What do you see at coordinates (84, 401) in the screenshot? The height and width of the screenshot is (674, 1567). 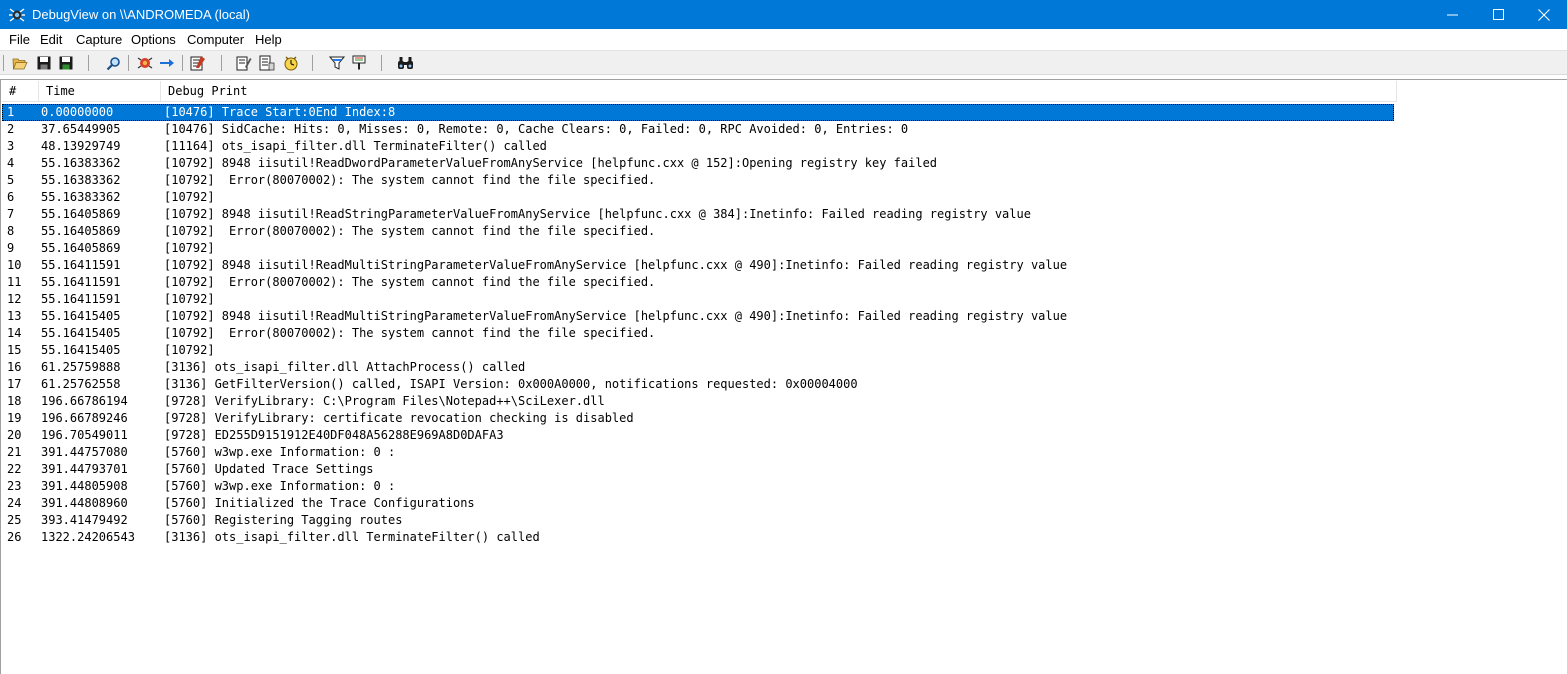 I see `row-time: 196.66786194` at bounding box center [84, 401].